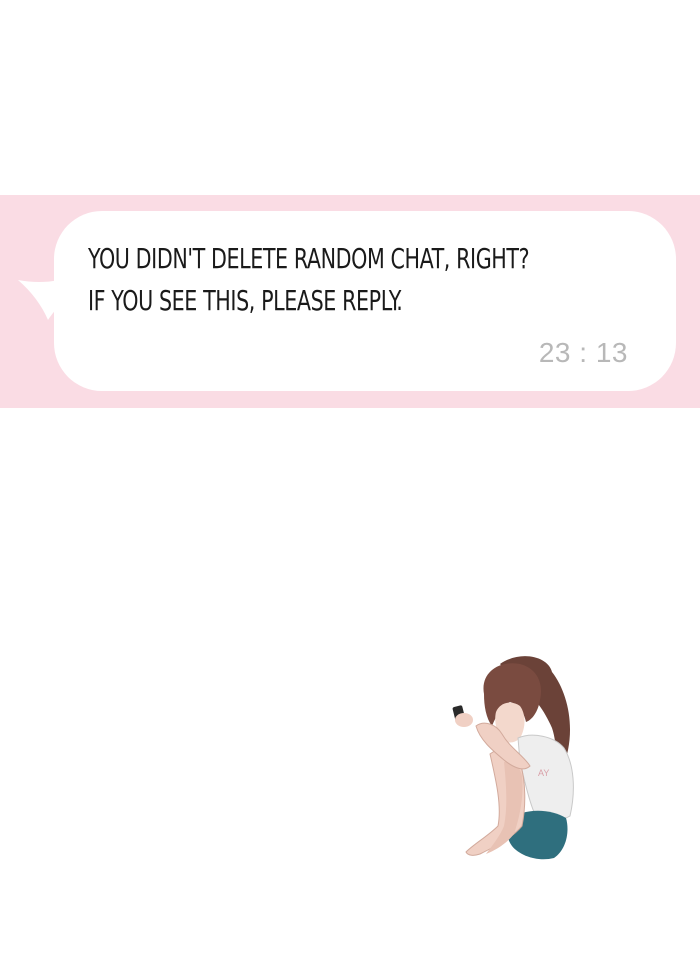 This screenshot has width=700, height=974. What do you see at coordinates (583, 352) in the screenshot?
I see `message-timestamp: 23 : 13` at bounding box center [583, 352].